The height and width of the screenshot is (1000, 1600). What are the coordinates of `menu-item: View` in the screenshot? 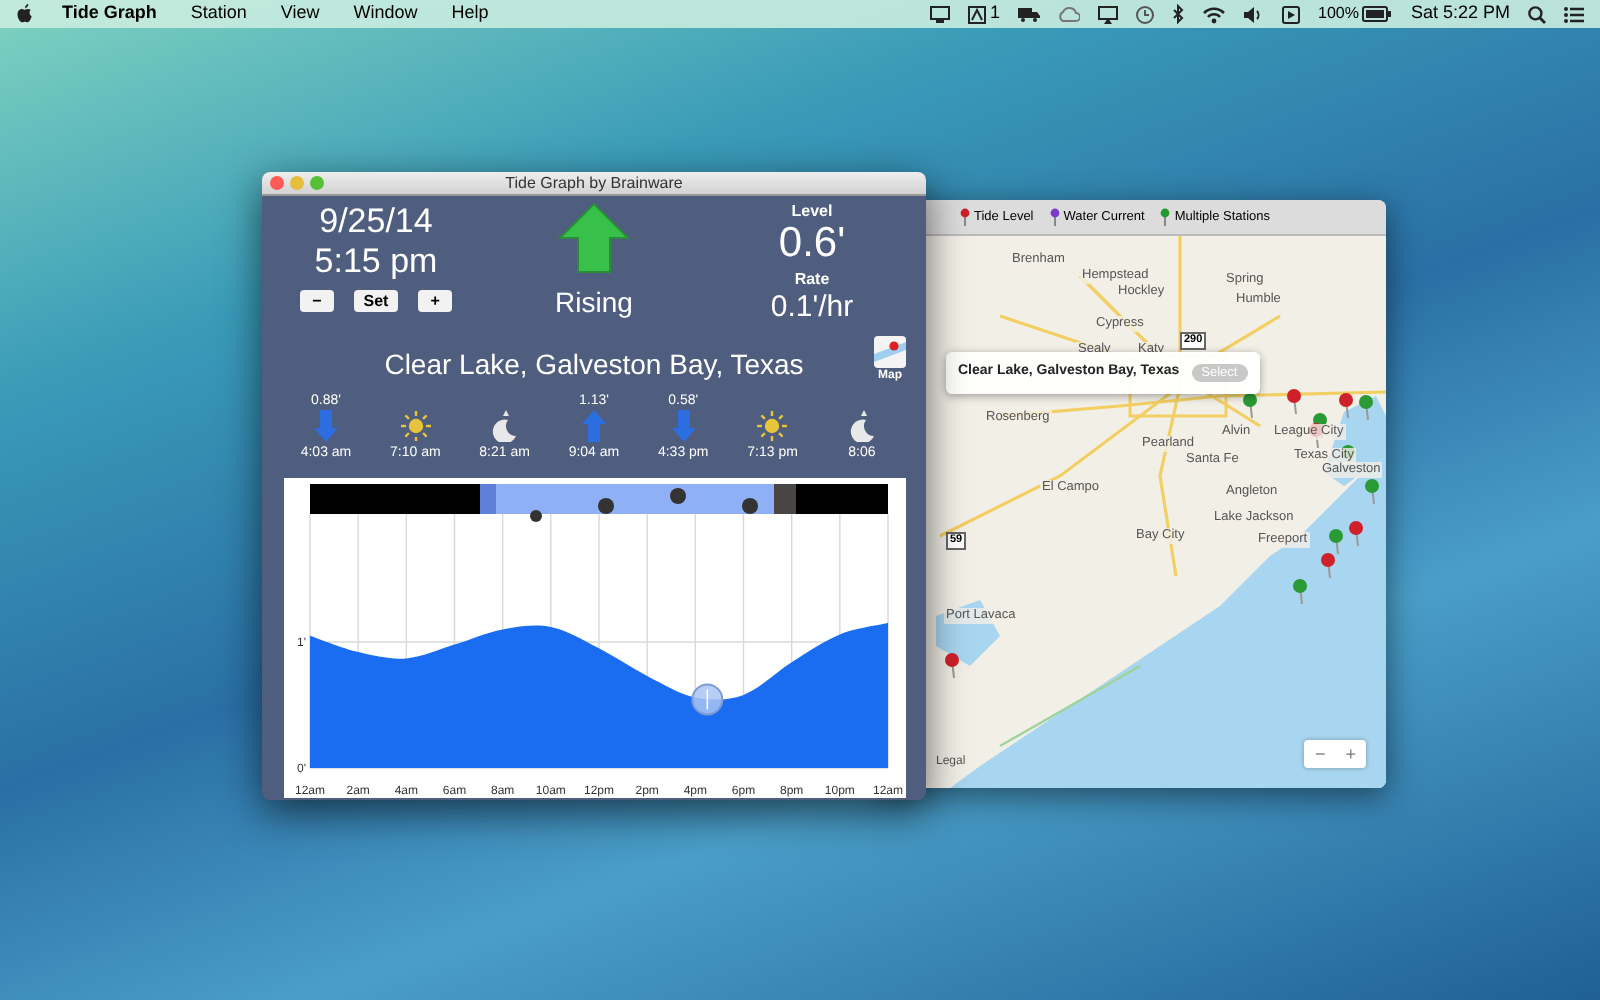 It's located at (300, 14).